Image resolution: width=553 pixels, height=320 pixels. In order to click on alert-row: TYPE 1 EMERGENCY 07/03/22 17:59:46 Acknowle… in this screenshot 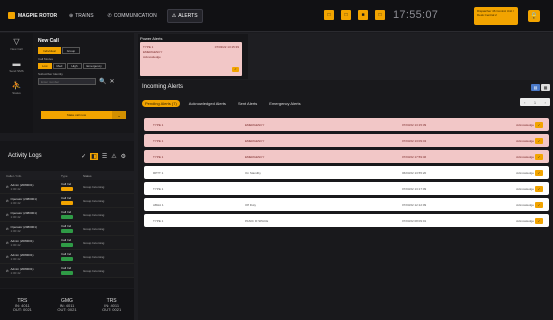, I will do `click(346, 156)`.